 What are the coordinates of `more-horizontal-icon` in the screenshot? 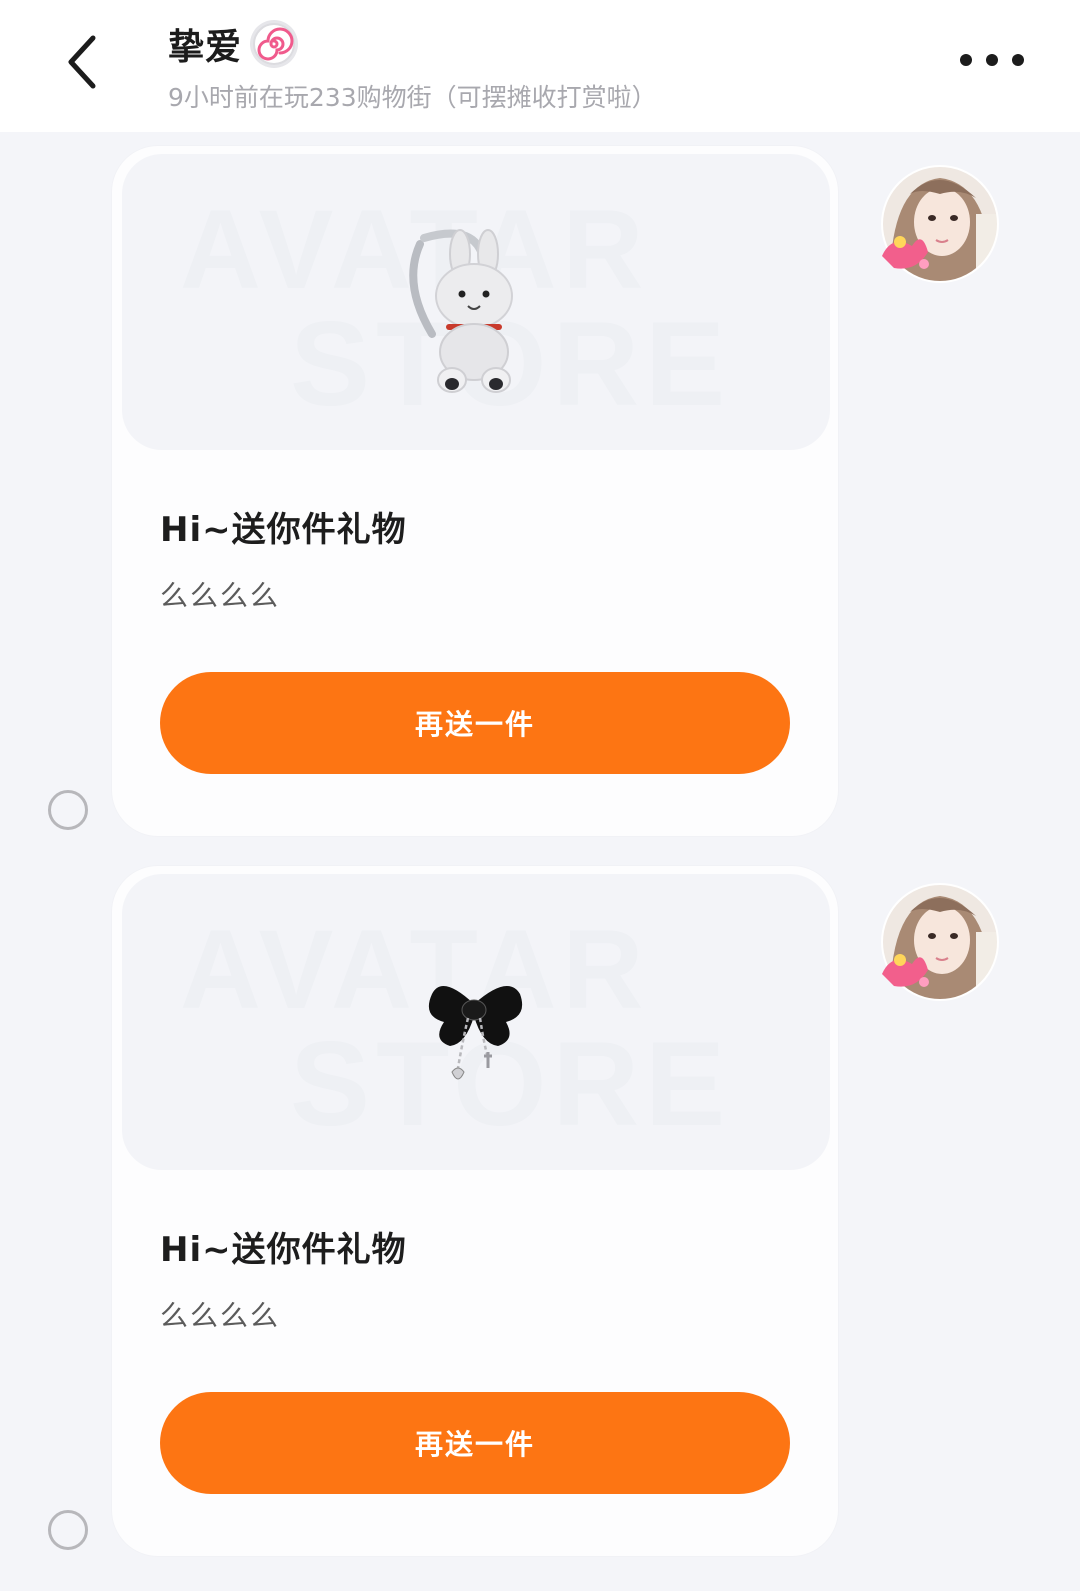 It's located at (966, 60).